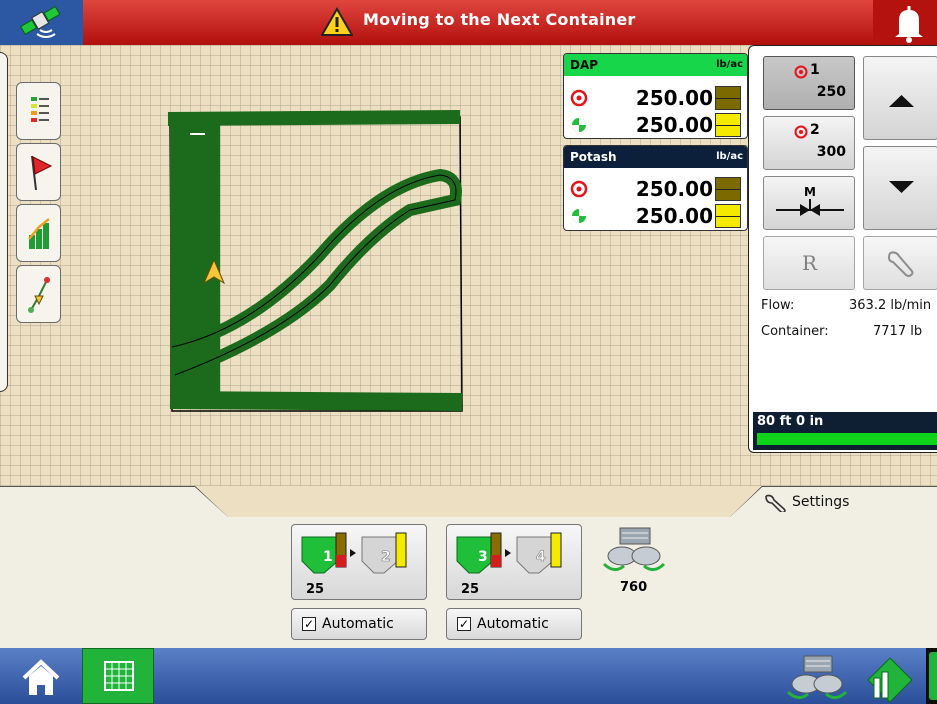 This screenshot has height=704, width=937. I want to click on spinner-nav-button, so click(815, 677).